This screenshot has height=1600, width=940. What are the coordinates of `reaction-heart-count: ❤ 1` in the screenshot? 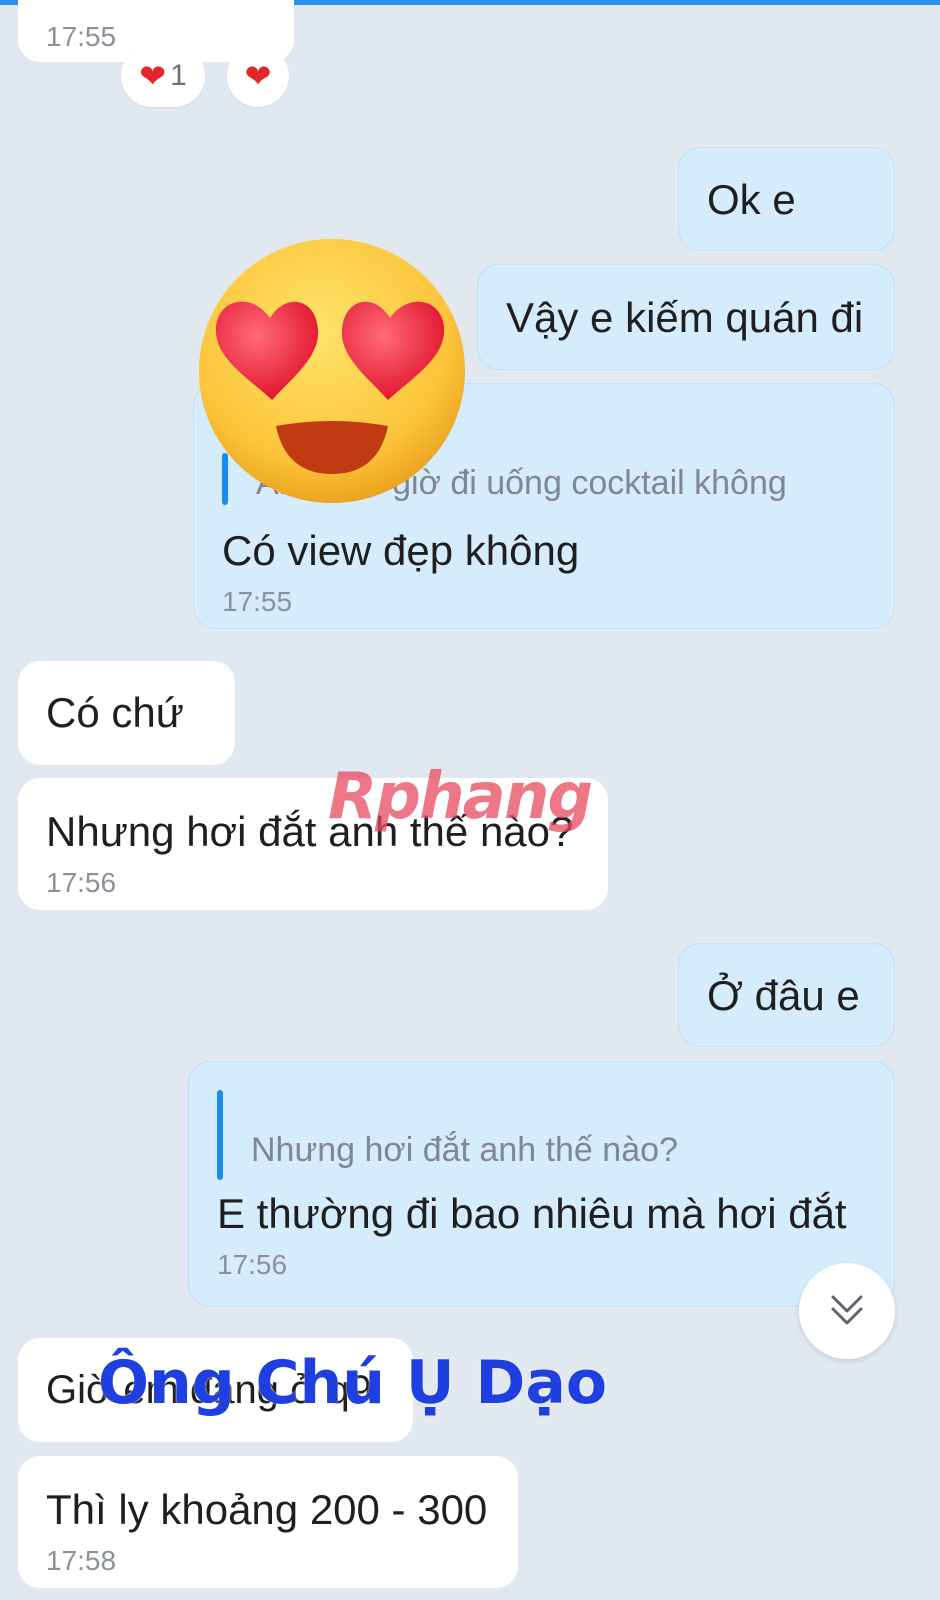 It's located at (163, 76).